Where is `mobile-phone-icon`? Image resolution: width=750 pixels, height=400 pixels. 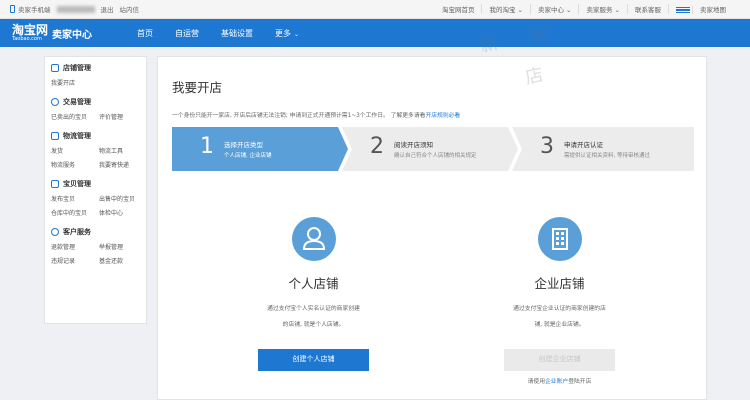 mobile-phone-icon is located at coordinates (12, 9).